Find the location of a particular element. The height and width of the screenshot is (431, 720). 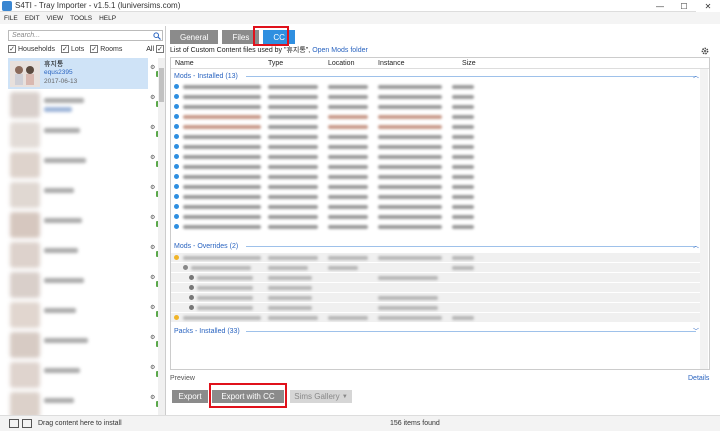

item-creator: equs2395 is located at coordinates (58, 72).